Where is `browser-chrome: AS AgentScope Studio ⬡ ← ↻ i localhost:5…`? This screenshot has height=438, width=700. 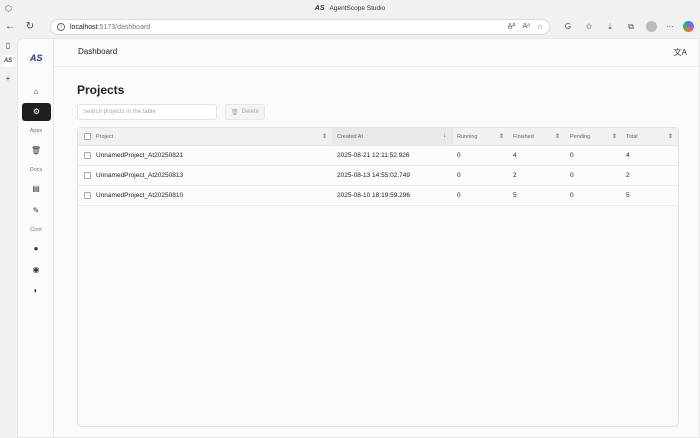
browser-chrome: AS AgentScope Studio ⬡ ← ↻ i localhost:5… is located at coordinates (350, 19).